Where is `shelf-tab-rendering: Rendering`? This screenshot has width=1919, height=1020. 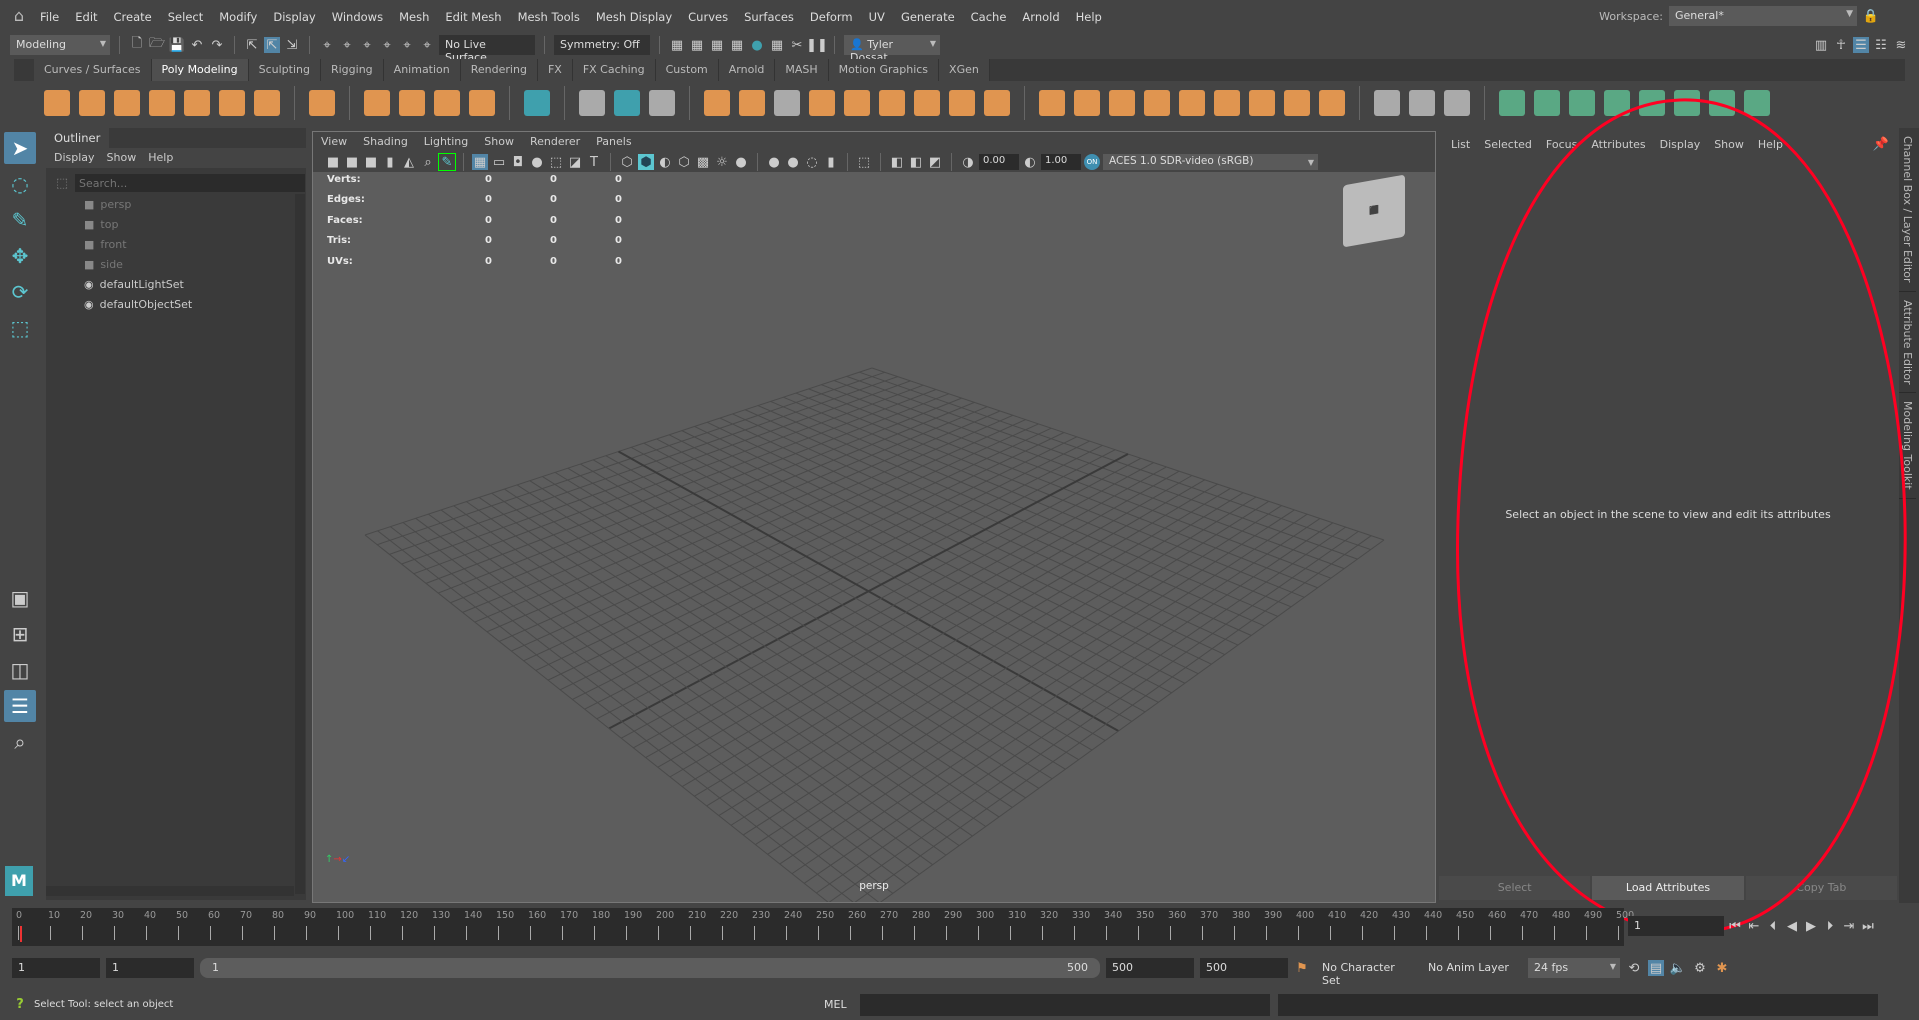
shelf-tab-rendering: Rendering is located at coordinates (499, 70).